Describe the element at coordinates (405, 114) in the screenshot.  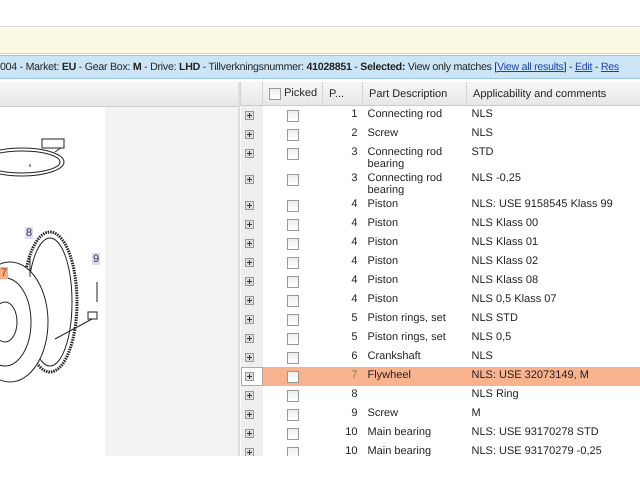
I see `table-cell: Connecting rod` at that location.